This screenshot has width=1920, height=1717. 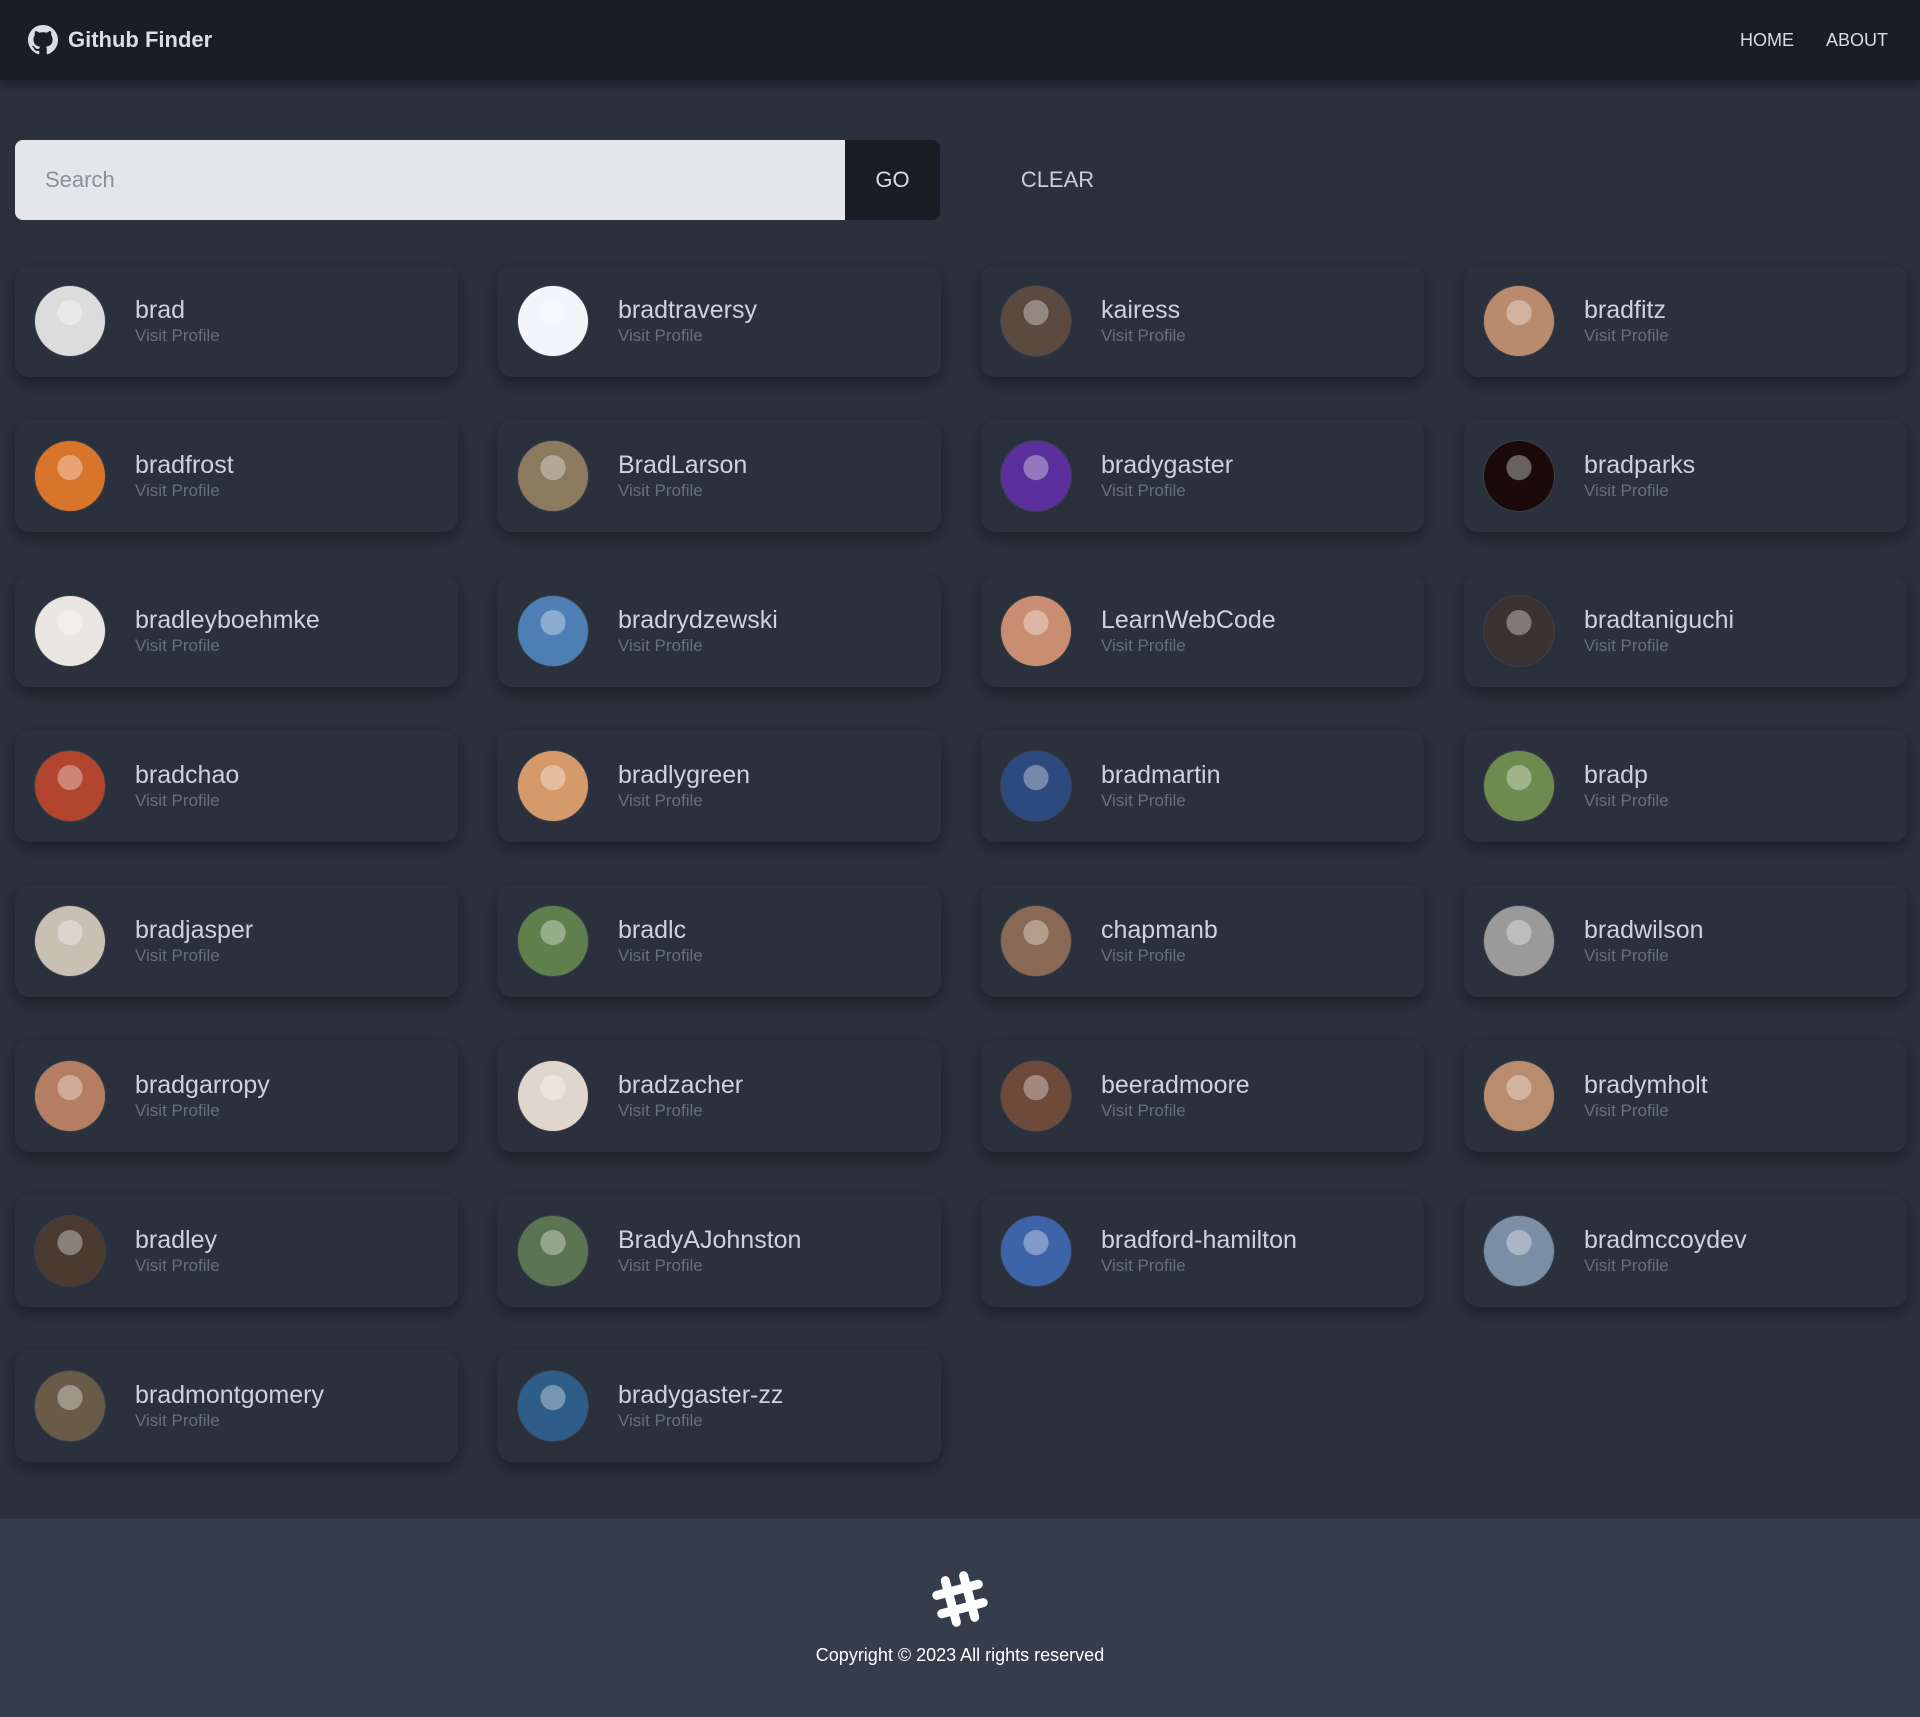 I want to click on user-card: bradymholt Visit Profile, so click(x=1685, y=1096).